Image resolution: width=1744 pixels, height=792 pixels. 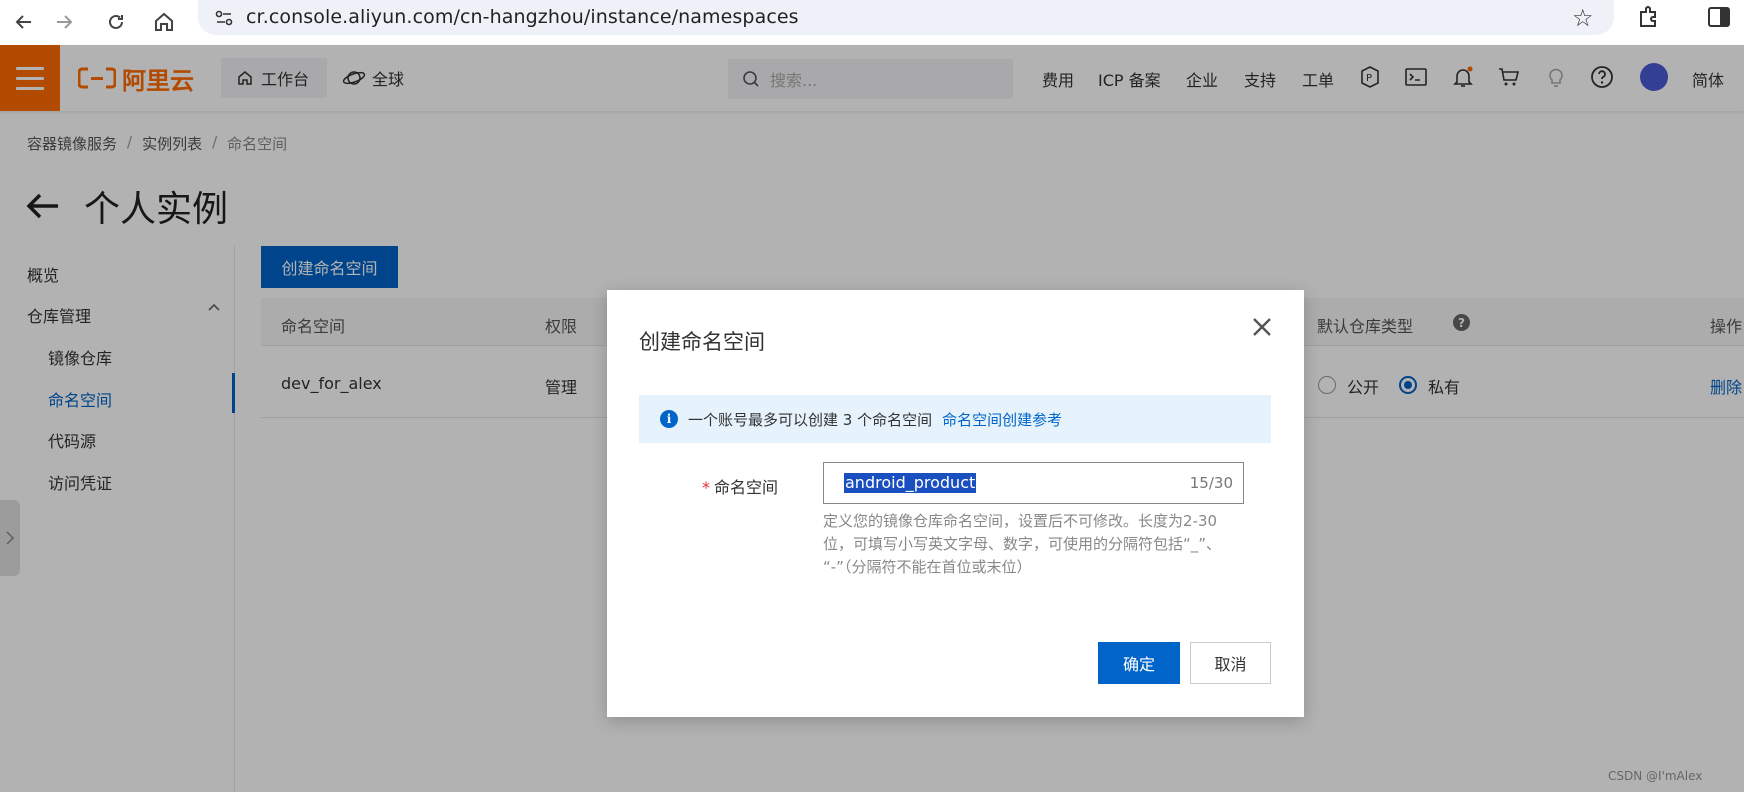 I want to click on side-panel-icon, so click(x=1719, y=19).